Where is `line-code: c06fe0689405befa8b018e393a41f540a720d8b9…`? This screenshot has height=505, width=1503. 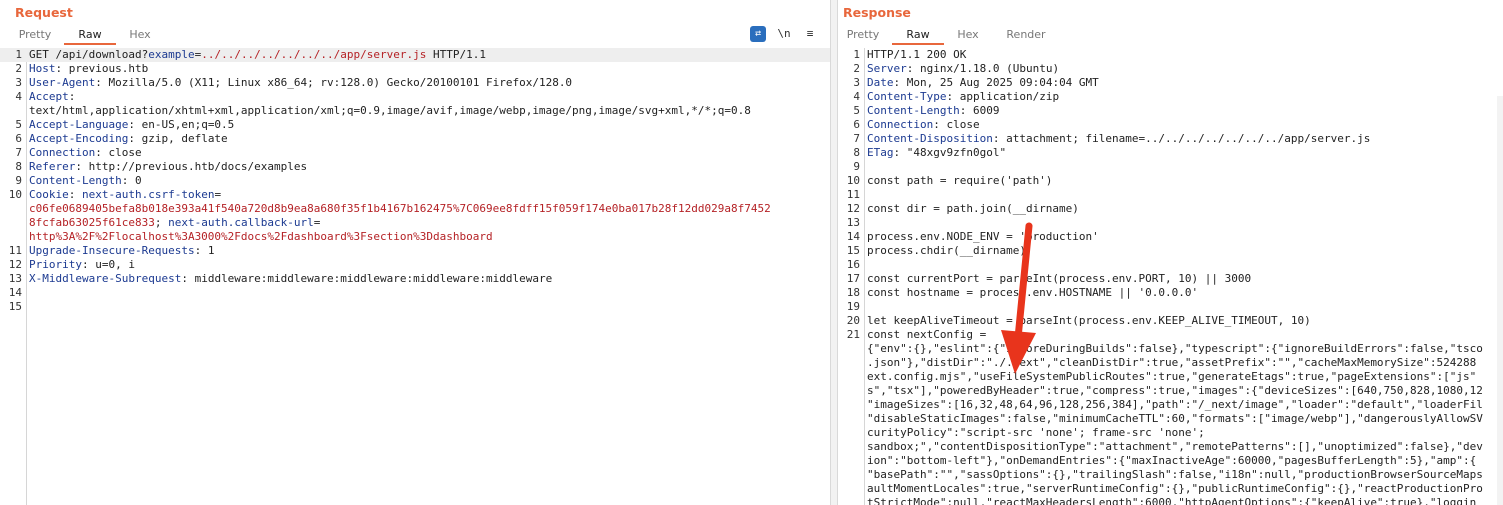
line-code: c06fe0689405befa8b018e393a41f540a720d8b9… is located at coordinates (400, 209).